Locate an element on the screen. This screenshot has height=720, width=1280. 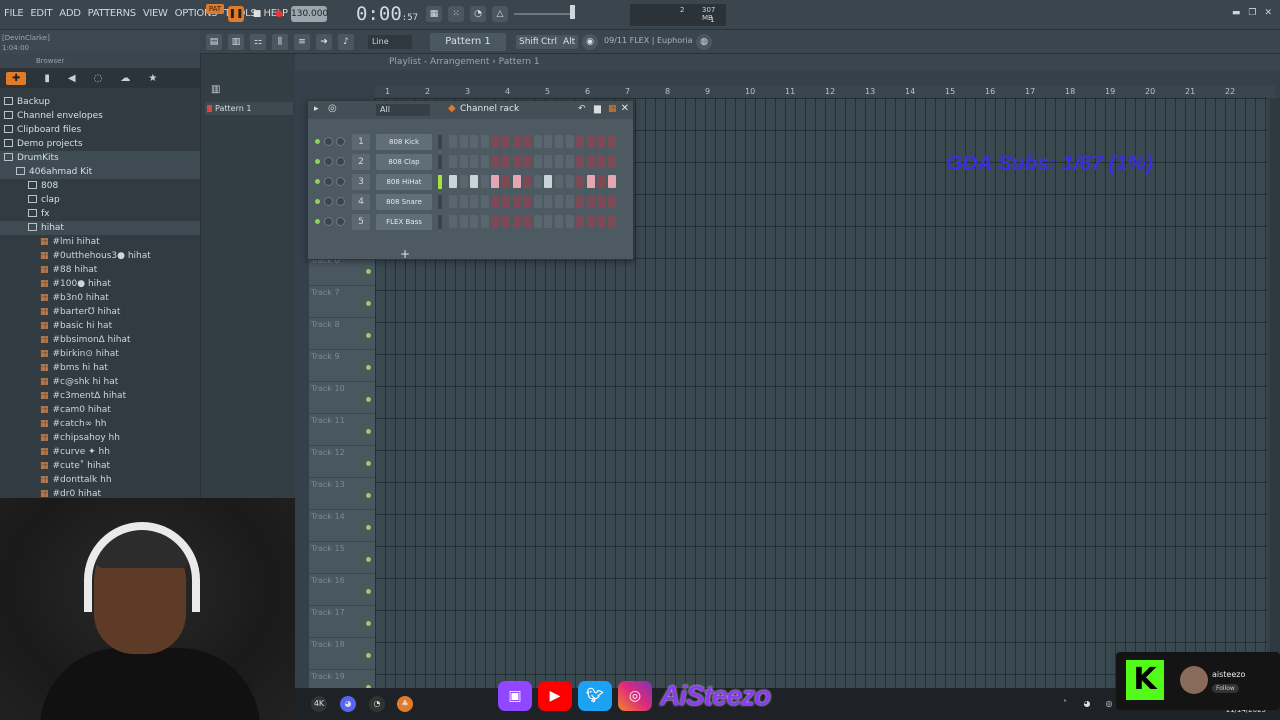
pattern-select: Pattern 1 is located at coordinates (468, 42).